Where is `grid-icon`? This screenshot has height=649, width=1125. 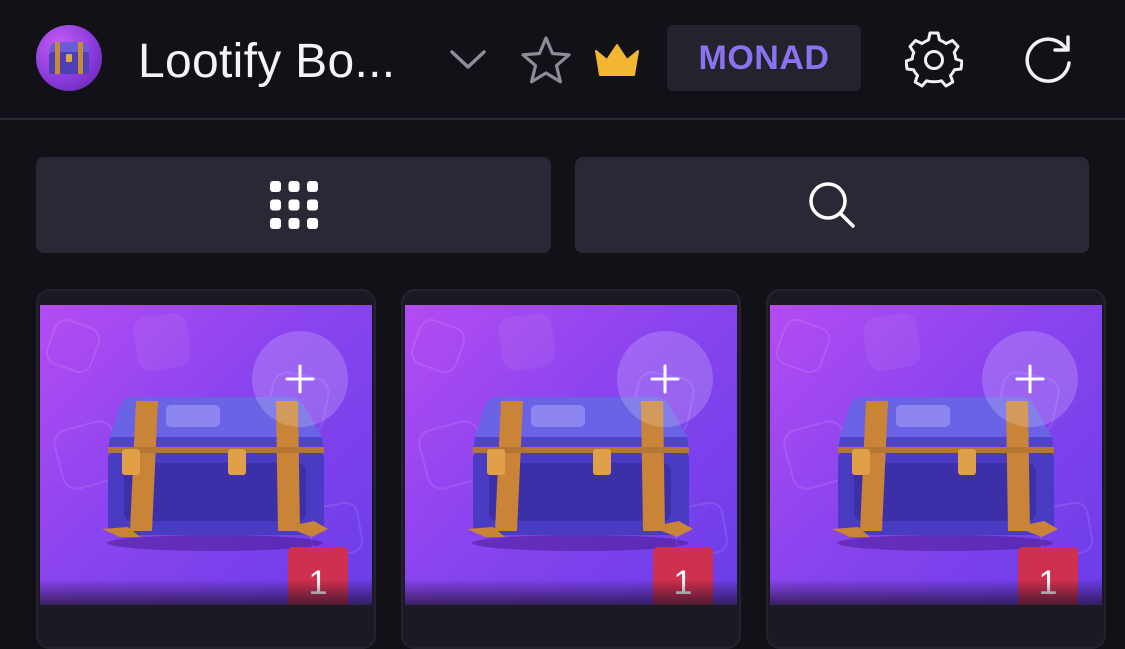 grid-icon is located at coordinates (293, 205).